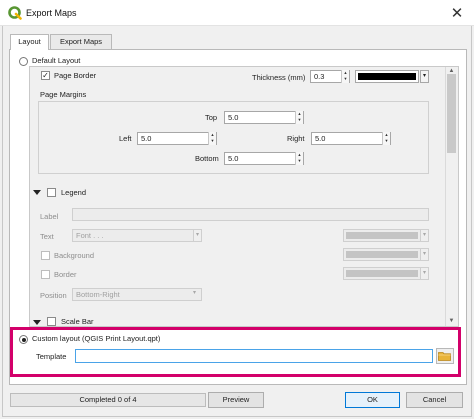 This screenshot has height=419, width=474. What do you see at coordinates (345, 79) in the screenshot?
I see `spin-down-icon: ▼` at bounding box center [345, 79].